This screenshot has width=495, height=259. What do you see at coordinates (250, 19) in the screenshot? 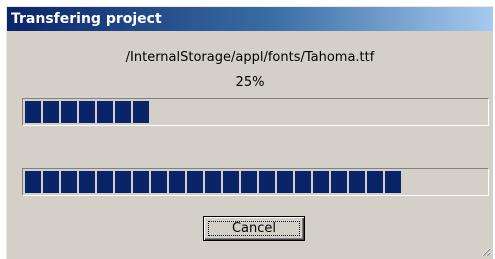
I see `title-bar: Transfering project` at bounding box center [250, 19].